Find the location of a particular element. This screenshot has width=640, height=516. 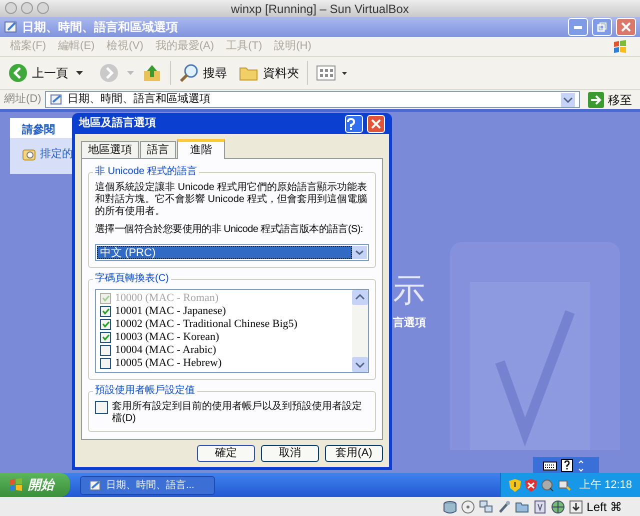

tab: 語言 is located at coordinates (158, 149).